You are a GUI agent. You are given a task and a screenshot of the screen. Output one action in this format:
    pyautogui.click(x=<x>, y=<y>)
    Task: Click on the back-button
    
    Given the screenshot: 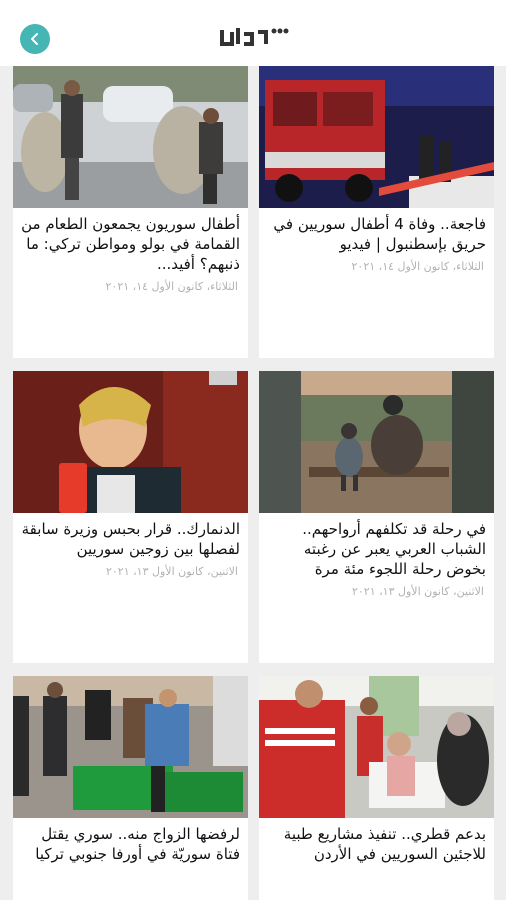 What is the action you would take?
    pyautogui.click(x=35, y=39)
    